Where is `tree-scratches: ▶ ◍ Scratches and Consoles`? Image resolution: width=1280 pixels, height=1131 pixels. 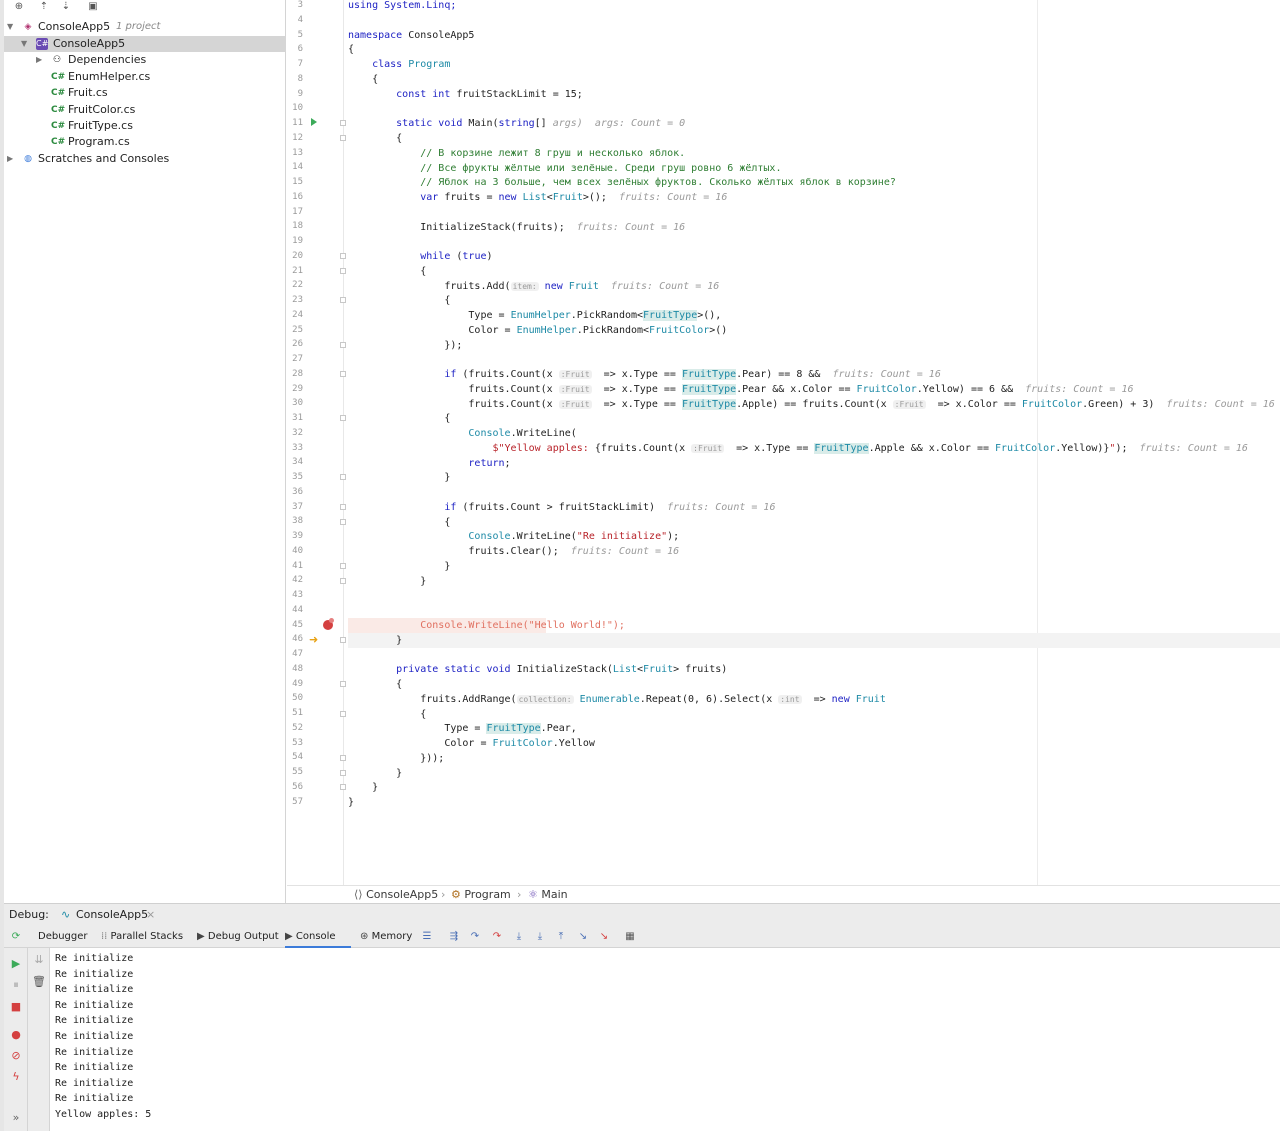
tree-scratches: ▶ ◍ Scratches and Consoles is located at coordinates (145, 159).